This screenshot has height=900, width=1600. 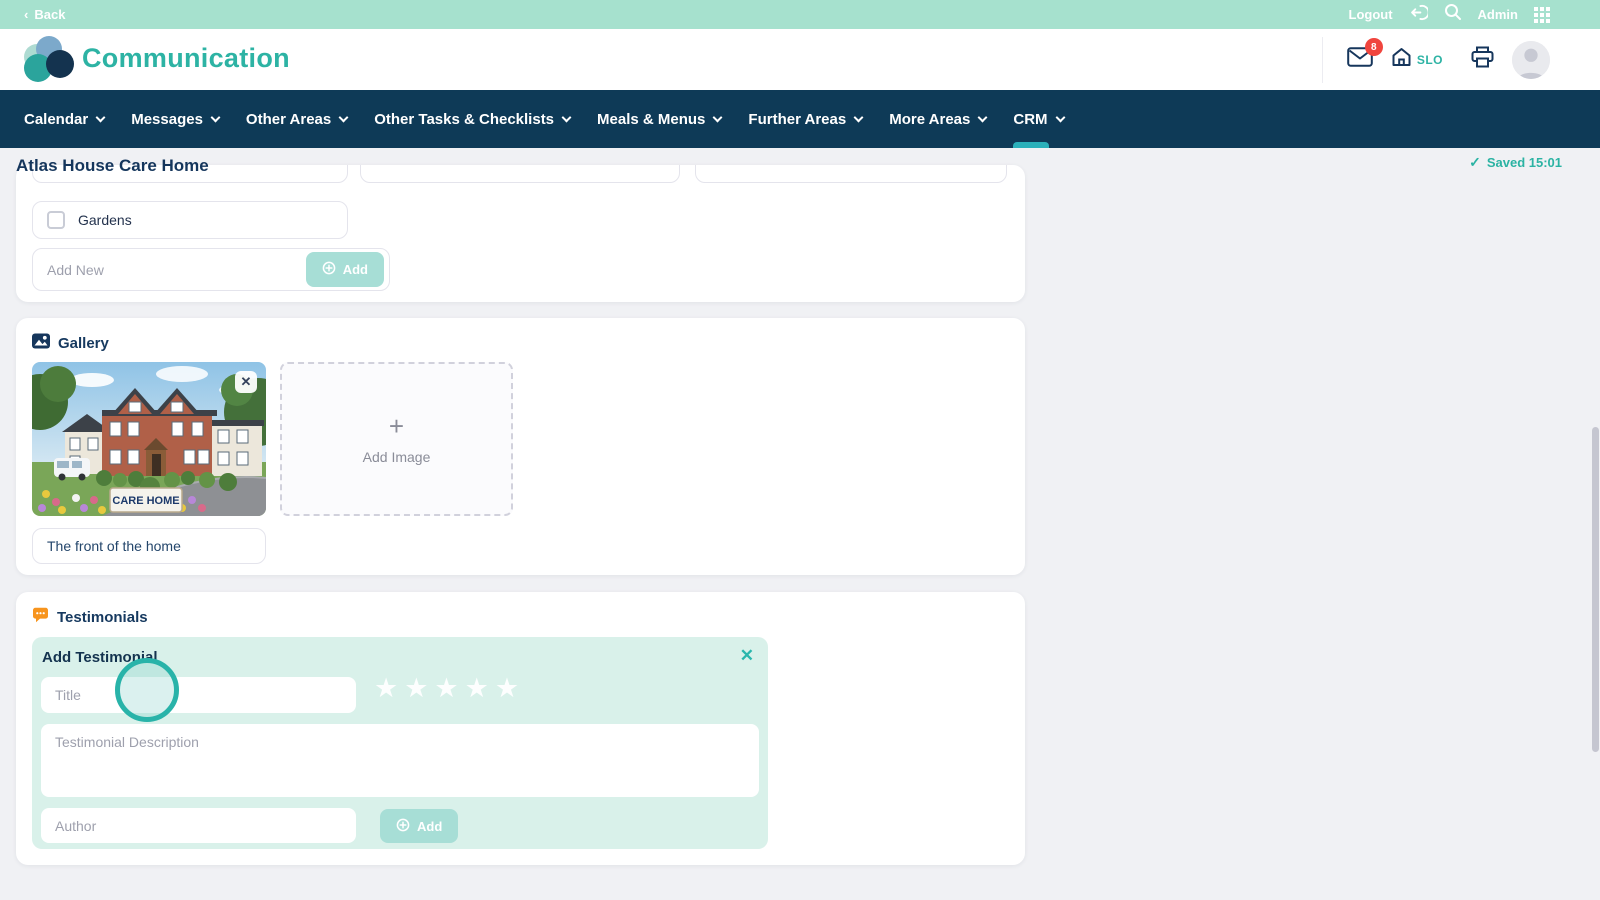 What do you see at coordinates (747, 656) in the screenshot?
I see `close-panel-icon: ✕` at bounding box center [747, 656].